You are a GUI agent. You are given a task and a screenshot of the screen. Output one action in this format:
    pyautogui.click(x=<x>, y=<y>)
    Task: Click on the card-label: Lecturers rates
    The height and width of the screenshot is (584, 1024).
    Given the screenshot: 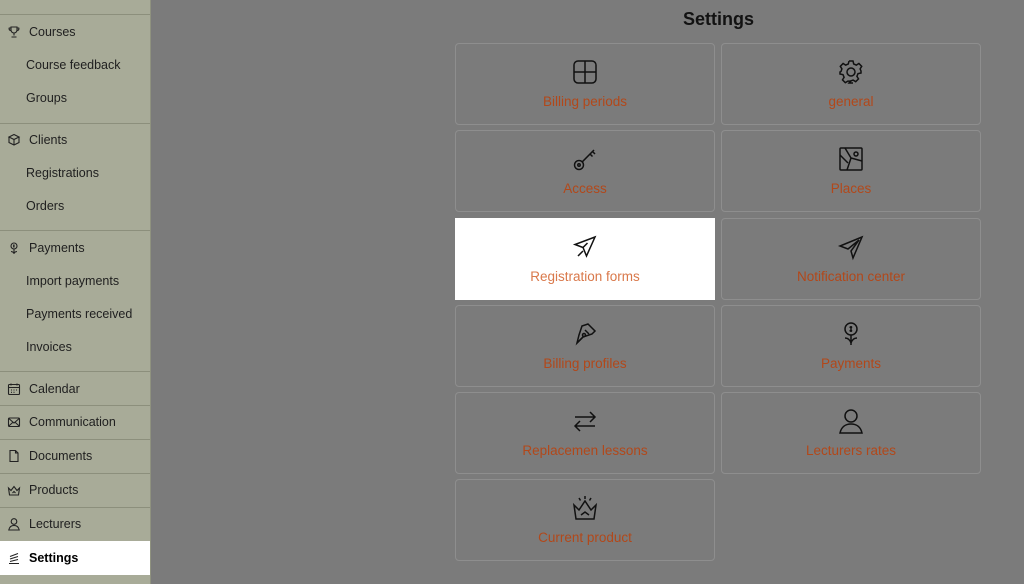 What is the action you would take?
    pyautogui.click(x=851, y=450)
    